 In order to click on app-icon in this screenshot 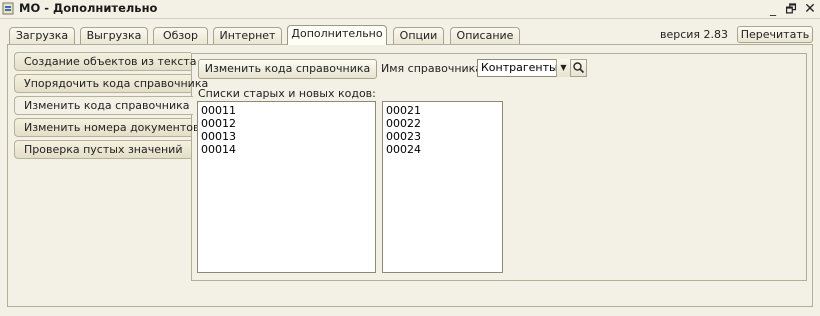, I will do `click(8, 8)`.